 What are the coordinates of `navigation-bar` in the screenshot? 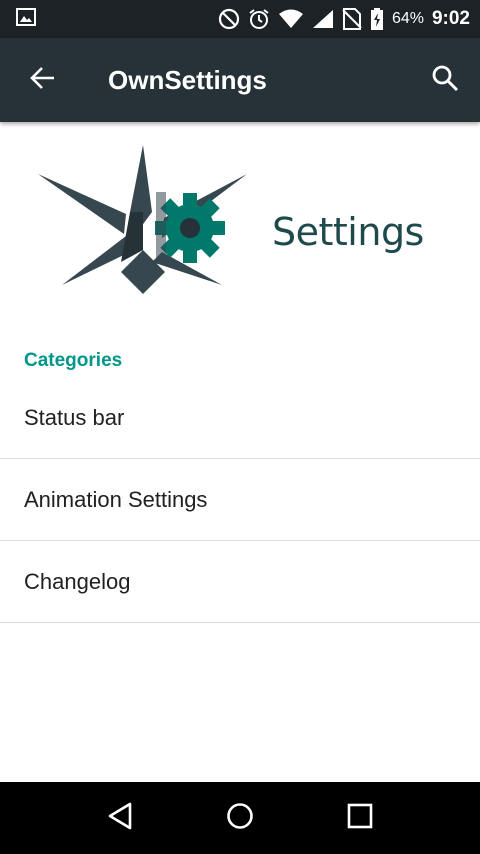 It's located at (240, 818).